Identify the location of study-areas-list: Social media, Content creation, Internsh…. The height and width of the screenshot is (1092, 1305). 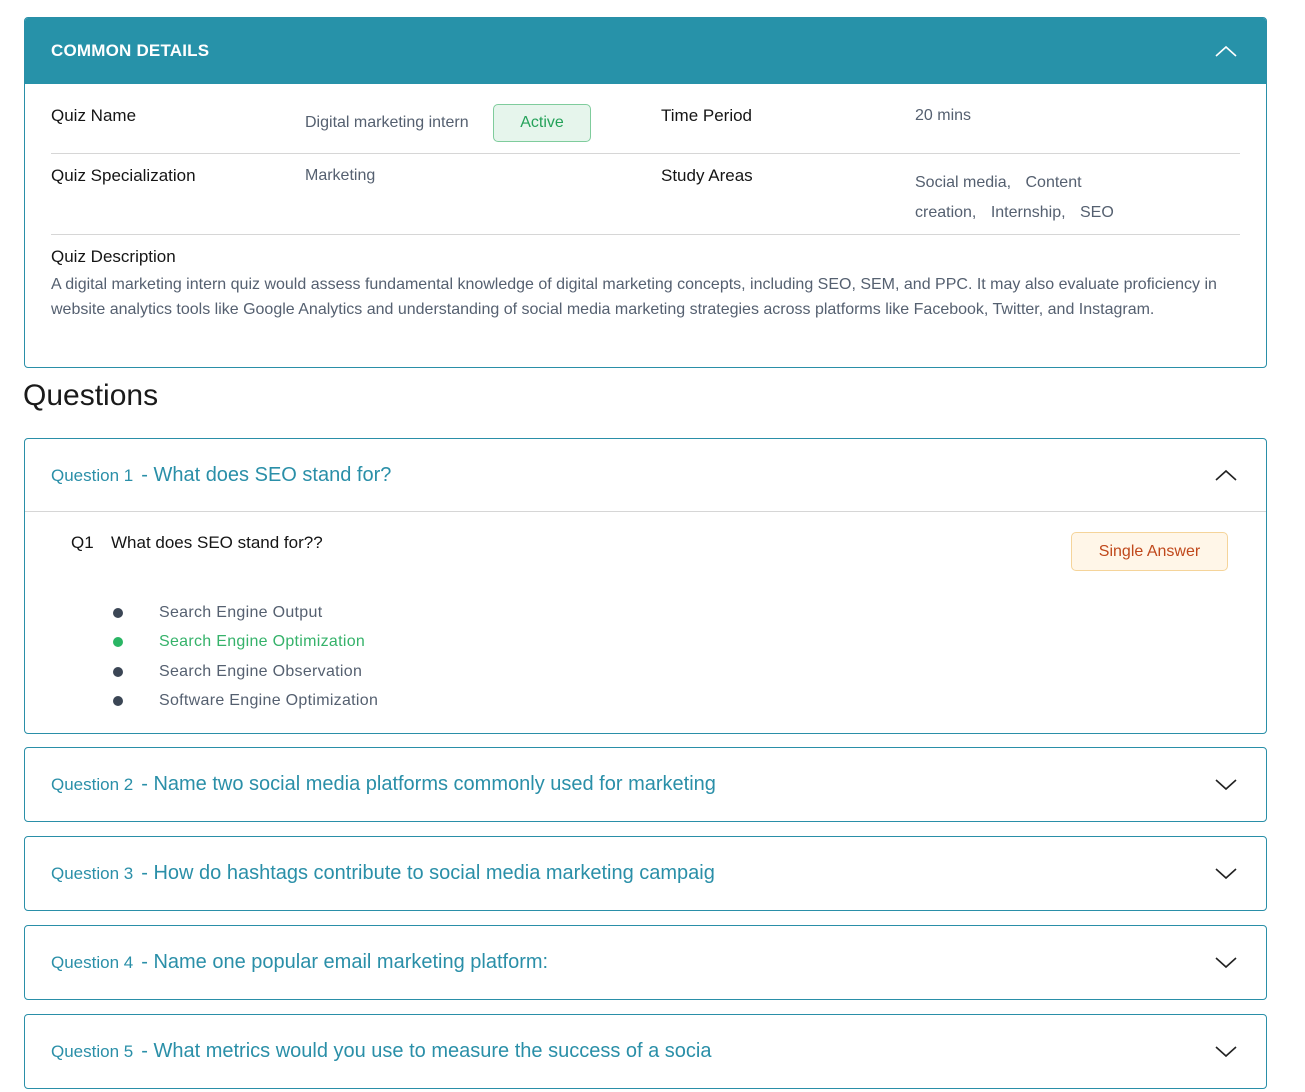
(1030, 198).